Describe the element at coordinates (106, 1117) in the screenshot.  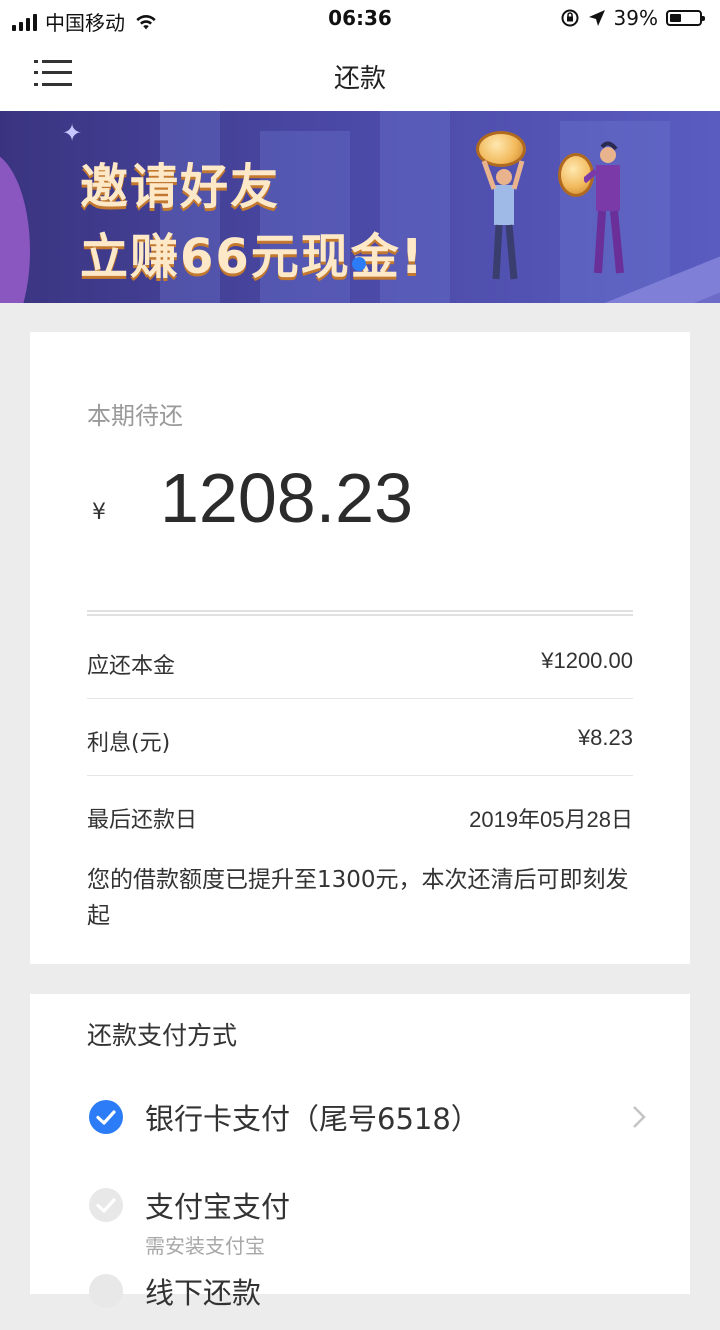
I see `checked-icon` at that location.